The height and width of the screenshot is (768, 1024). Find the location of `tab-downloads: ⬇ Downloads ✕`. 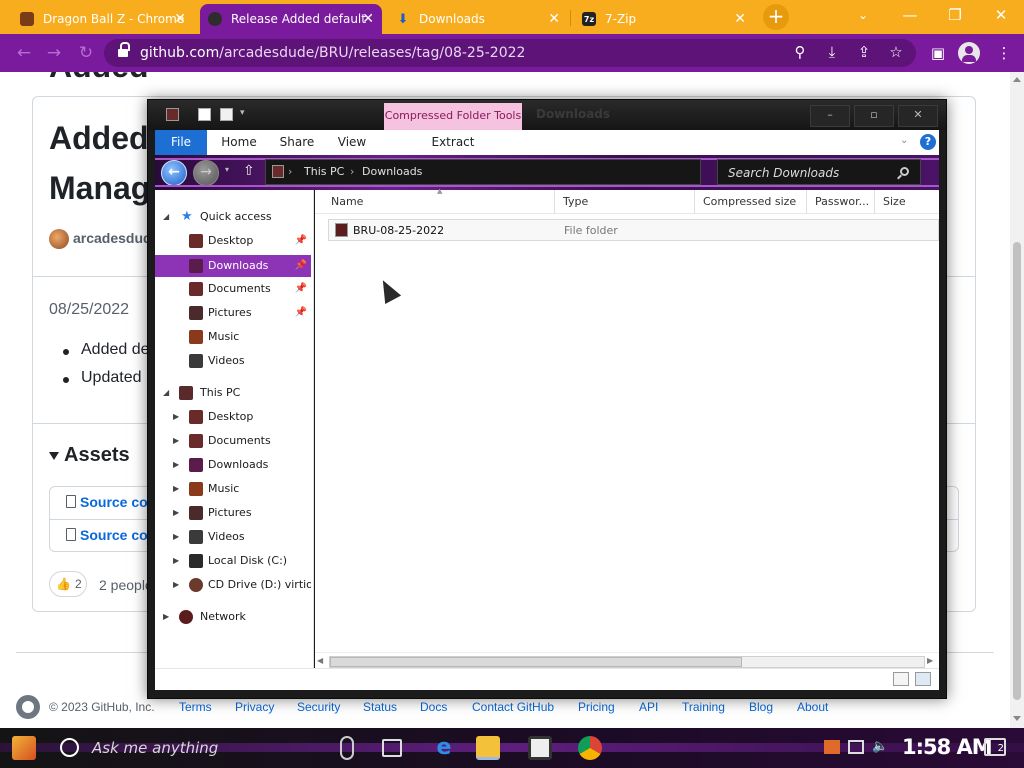

tab-downloads: ⬇ Downloads ✕ is located at coordinates (478, 19).